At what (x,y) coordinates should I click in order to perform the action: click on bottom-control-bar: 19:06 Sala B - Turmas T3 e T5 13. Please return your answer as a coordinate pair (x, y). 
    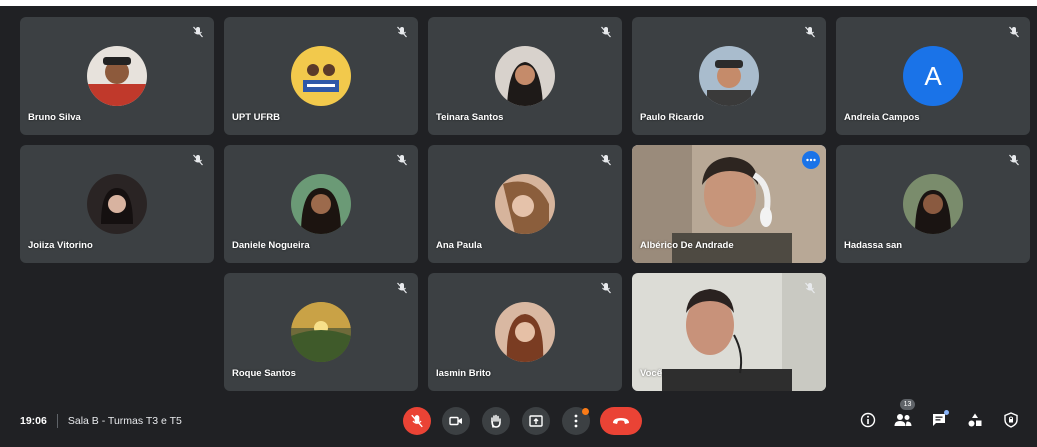
    Looking at the image, I should click on (518, 421).